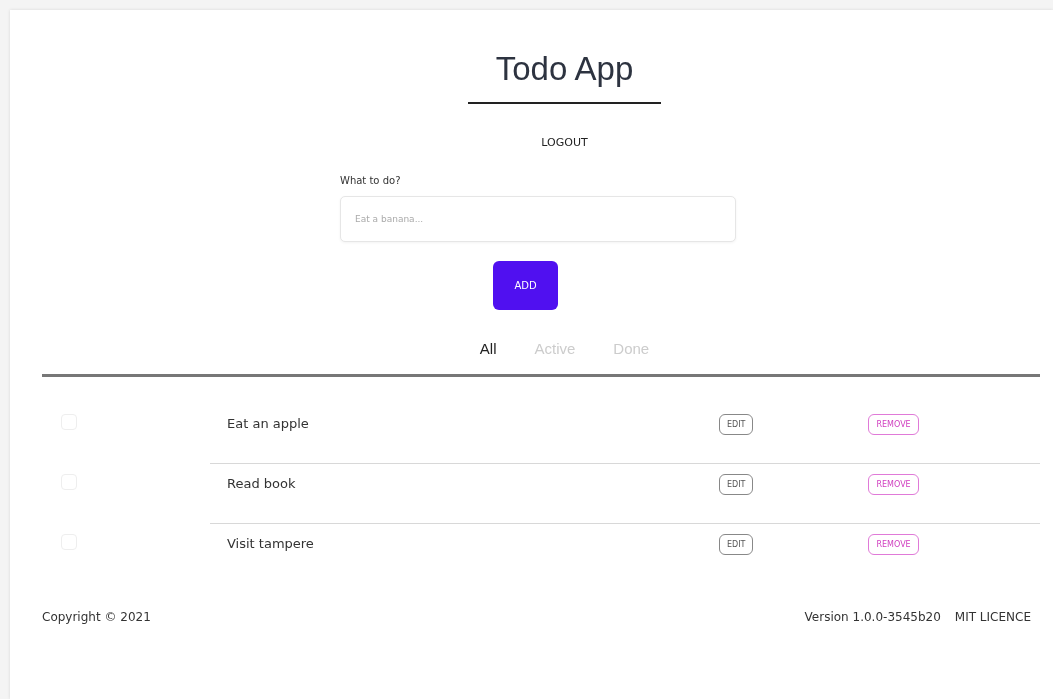  I want to click on licence-link: MIT LICENCE, so click(992, 617).